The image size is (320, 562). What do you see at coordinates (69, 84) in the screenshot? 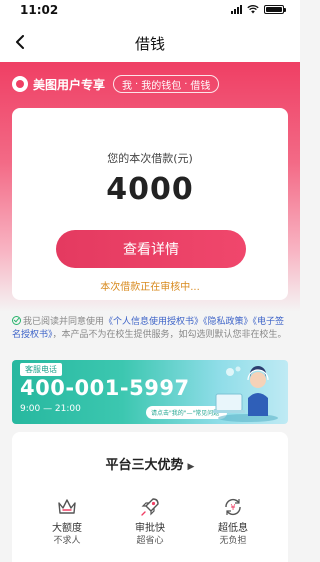
I see `brand-name: 美图用户专享` at bounding box center [69, 84].